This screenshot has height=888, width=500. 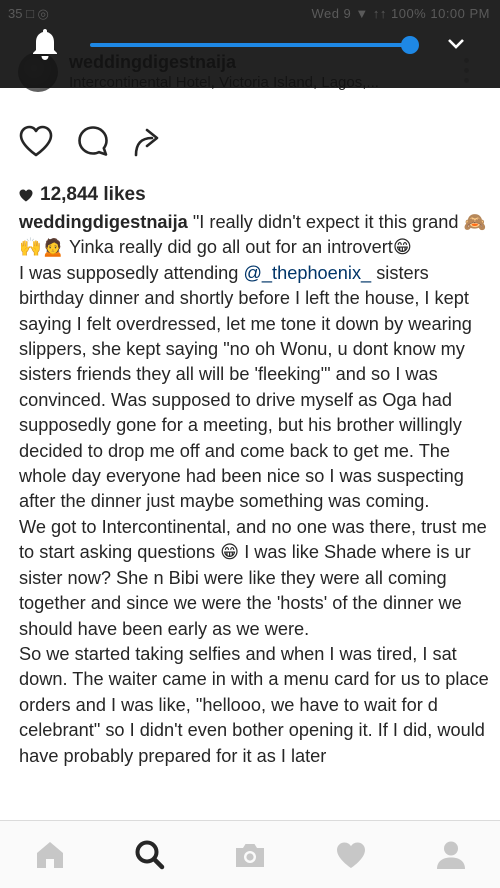 What do you see at coordinates (50, 855) in the screenshot?
I see `home-icon` at bounding box center [50, 855].